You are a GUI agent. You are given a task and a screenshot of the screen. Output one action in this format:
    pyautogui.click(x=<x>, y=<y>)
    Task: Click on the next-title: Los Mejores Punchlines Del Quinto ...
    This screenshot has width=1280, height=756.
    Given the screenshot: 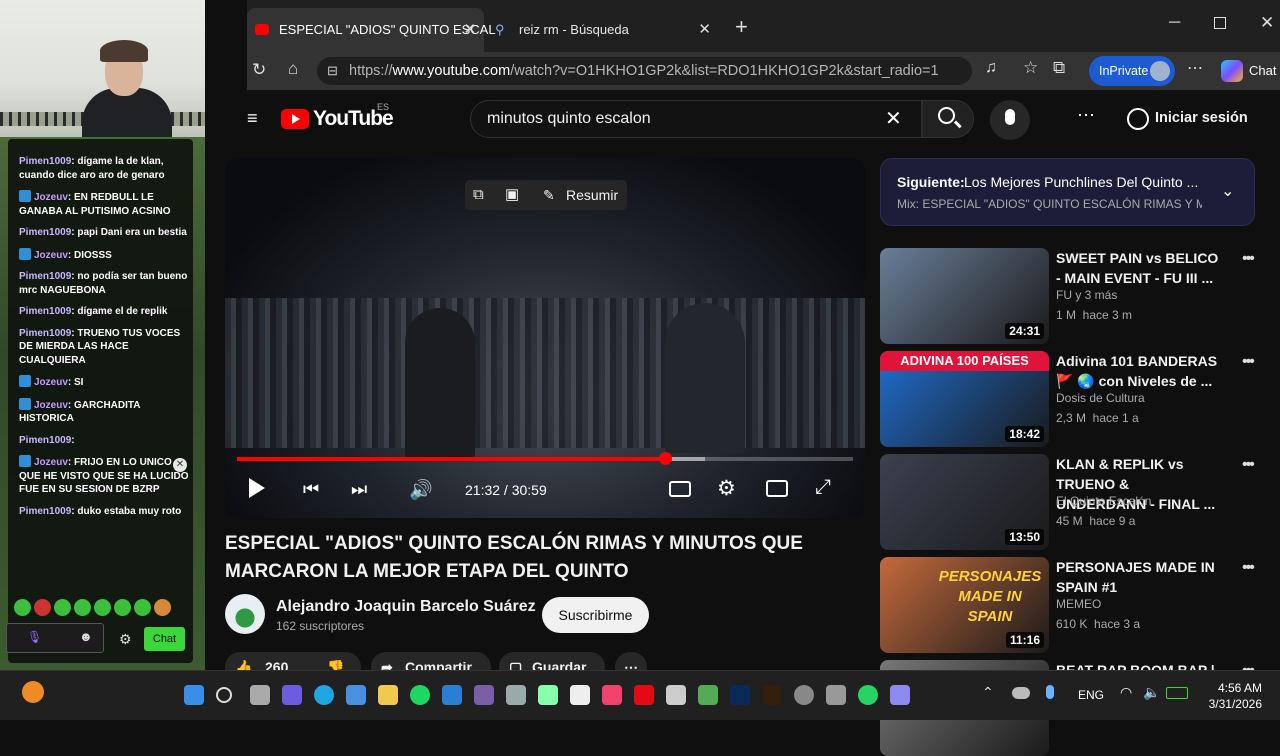 What is the action you would take?
    pyautogui.click(x=1081, y=182)
    